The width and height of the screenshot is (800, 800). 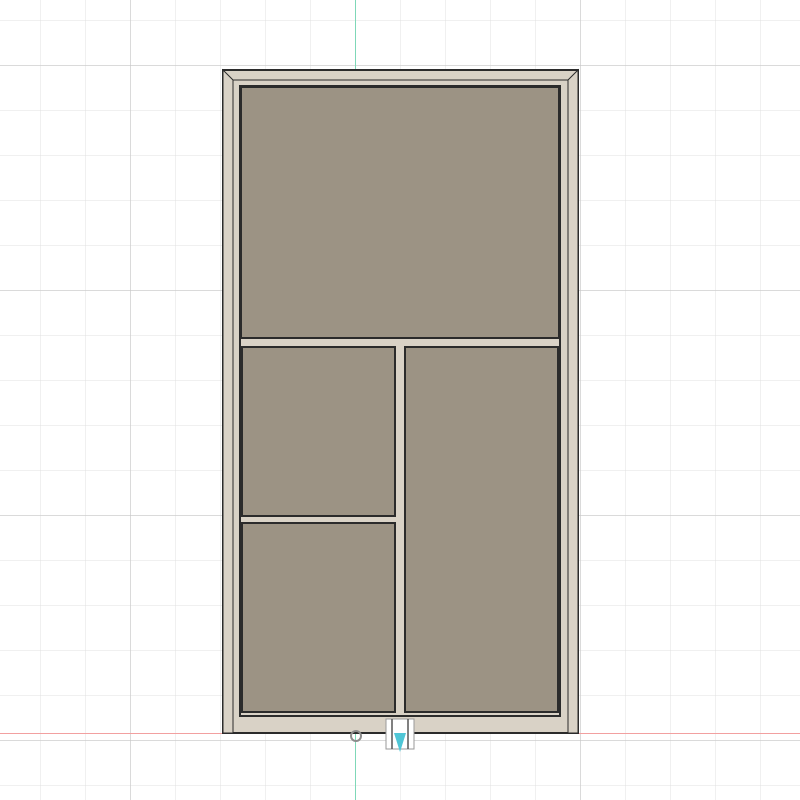 What do you see at coordinates (318, 431) in the screenshot?
I see `middle-left-panel` at bounding box center [318, 431].